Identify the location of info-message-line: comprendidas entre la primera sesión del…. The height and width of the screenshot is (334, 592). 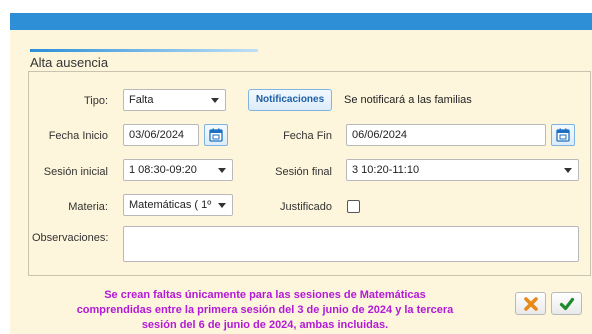
(265, 310).